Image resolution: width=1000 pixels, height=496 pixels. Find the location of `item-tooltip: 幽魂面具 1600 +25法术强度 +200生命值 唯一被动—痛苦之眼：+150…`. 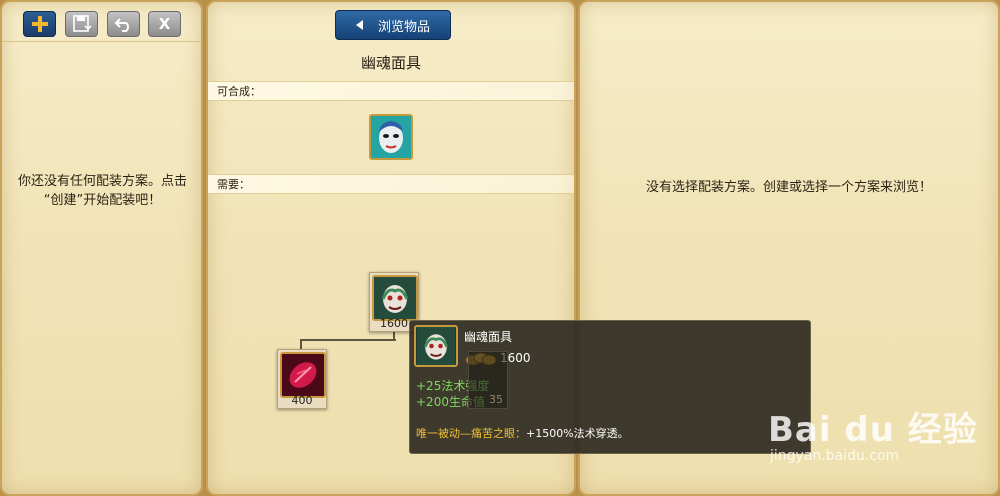

item-tooltip: 幽魂面具 1600 +25法术强度 +200生命值 唯一被动—痛苦之眼：+150… is located at coordinates (610, 387).